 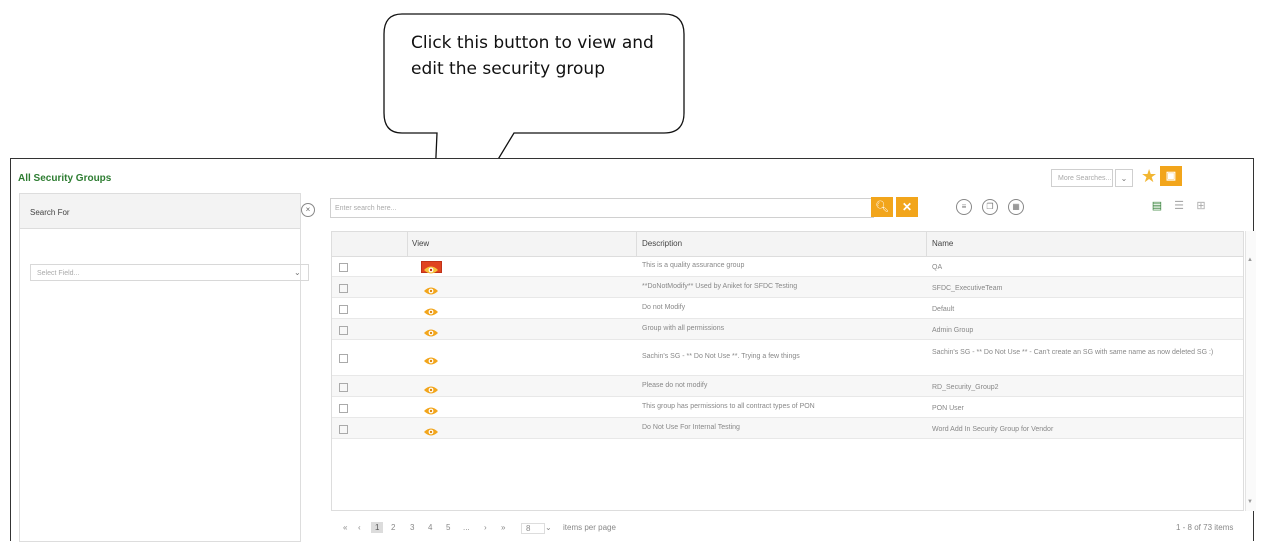 What do you see at coordinates (420, 243) in the screenshot?
I see `column-header-view: View` at bounding box center [420, 243].